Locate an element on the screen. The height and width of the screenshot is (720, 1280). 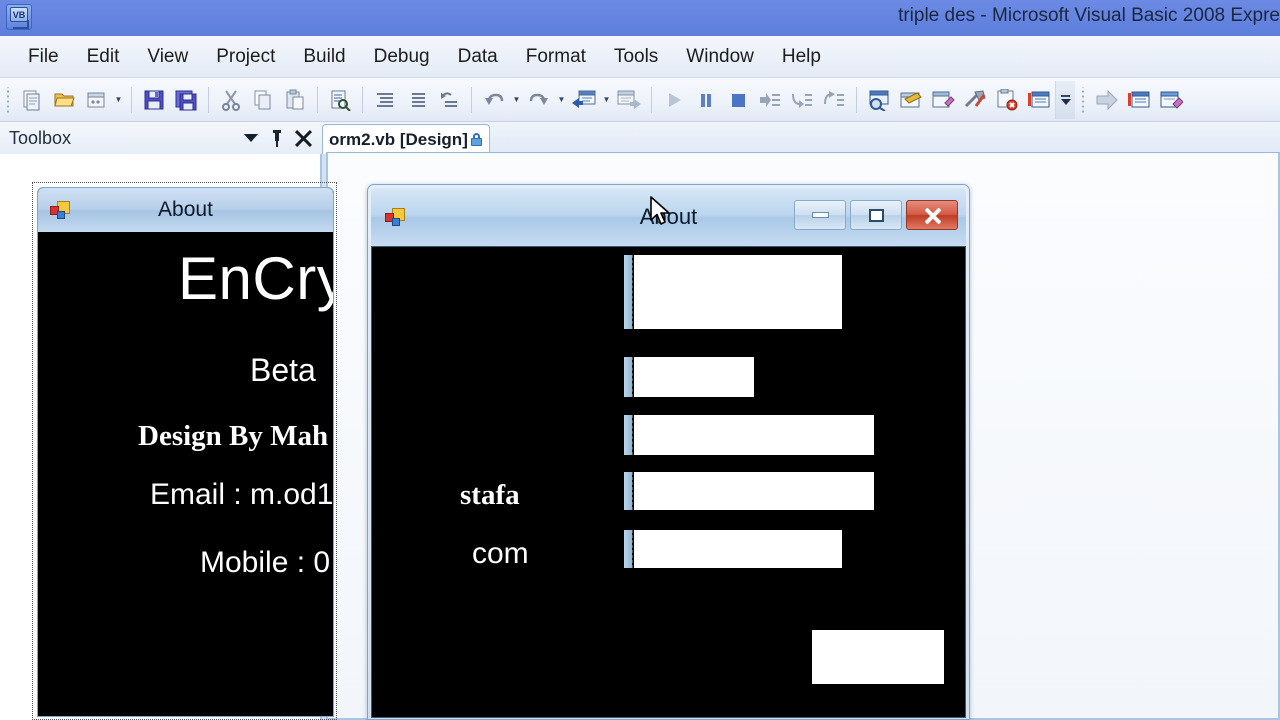
close-button is located at coordinates (932, 215).